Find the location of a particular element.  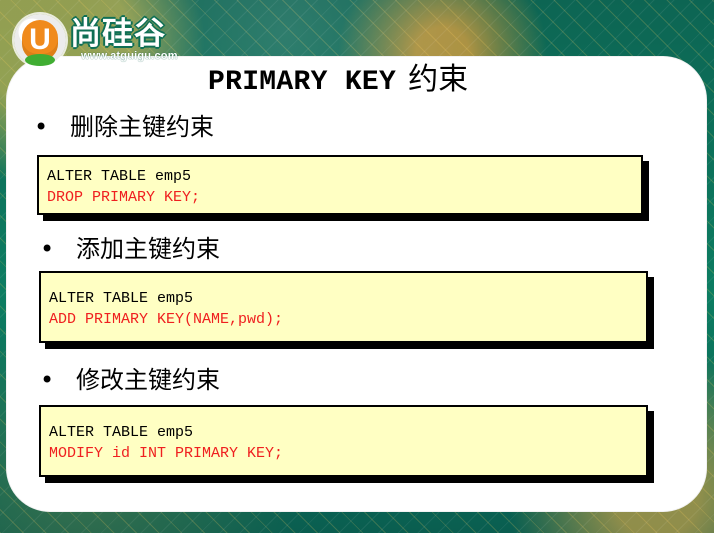

code-line: DROP PRIMARY KEY; is located at coordinates (124, 197).